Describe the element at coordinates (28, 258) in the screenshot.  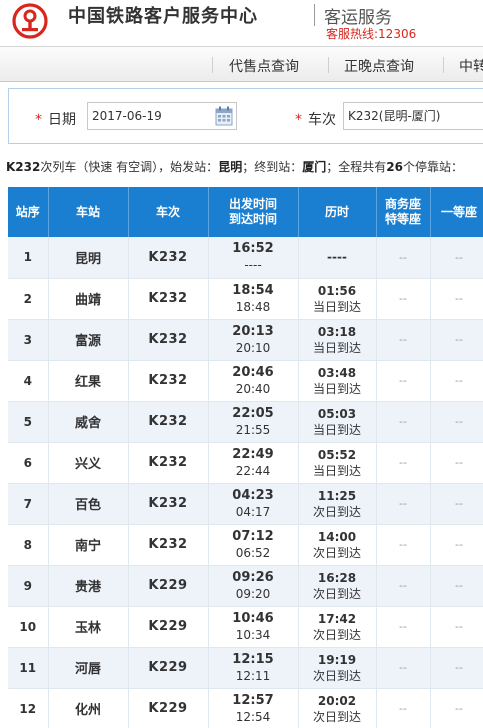
I see `cell-index: 1` at that location.